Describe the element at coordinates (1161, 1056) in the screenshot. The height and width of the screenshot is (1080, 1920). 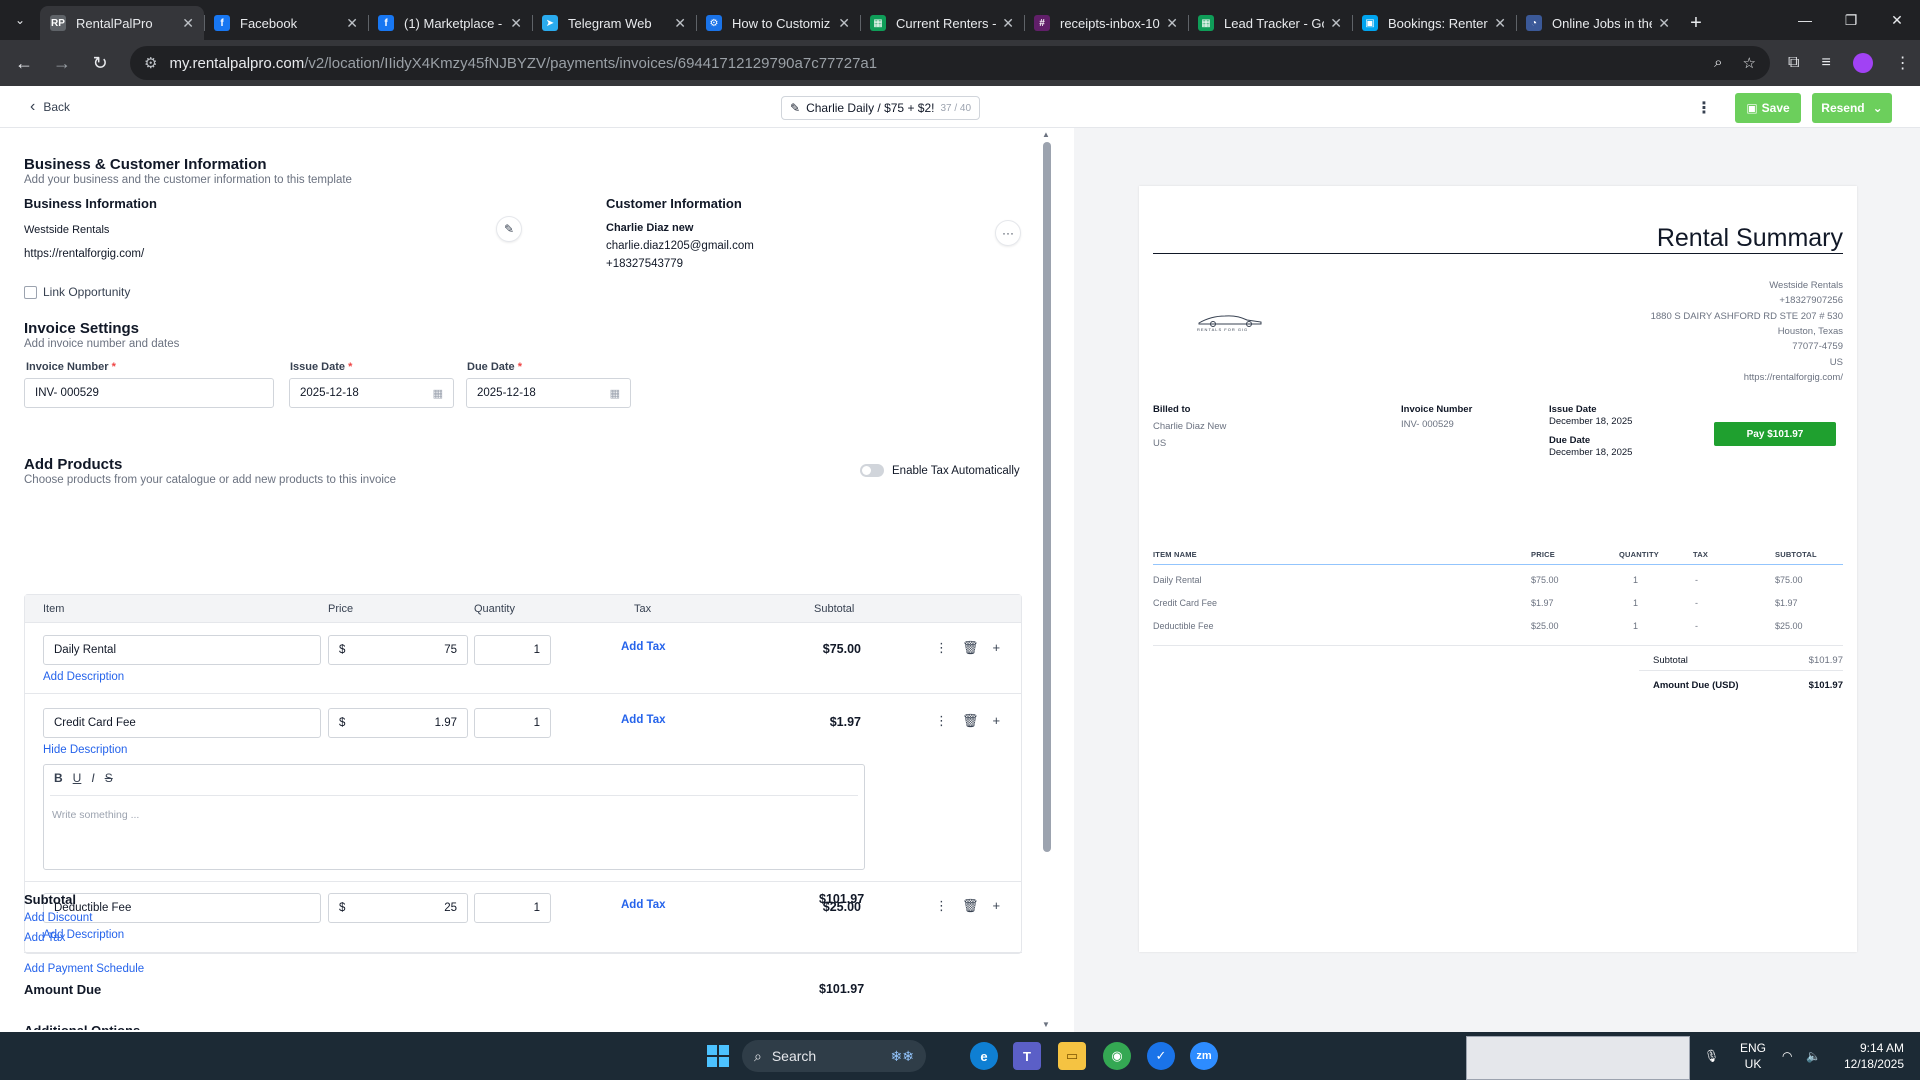
I see `tasks-icon: ✓` at that location.